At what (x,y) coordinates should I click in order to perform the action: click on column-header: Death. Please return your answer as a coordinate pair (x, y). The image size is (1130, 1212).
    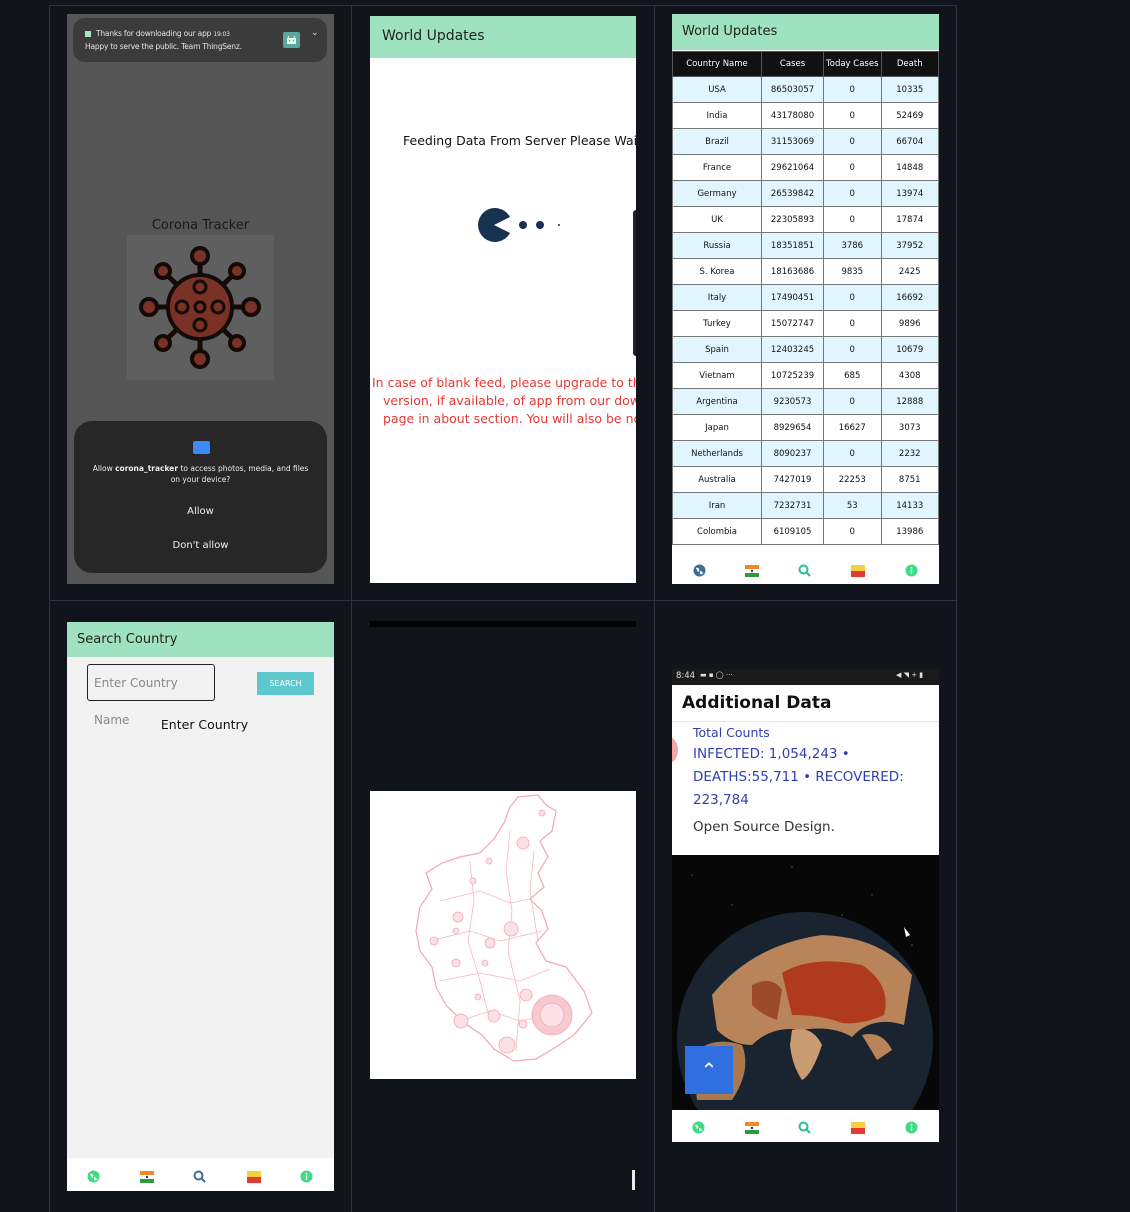
    Looking at the image, I should click on (909, 64).